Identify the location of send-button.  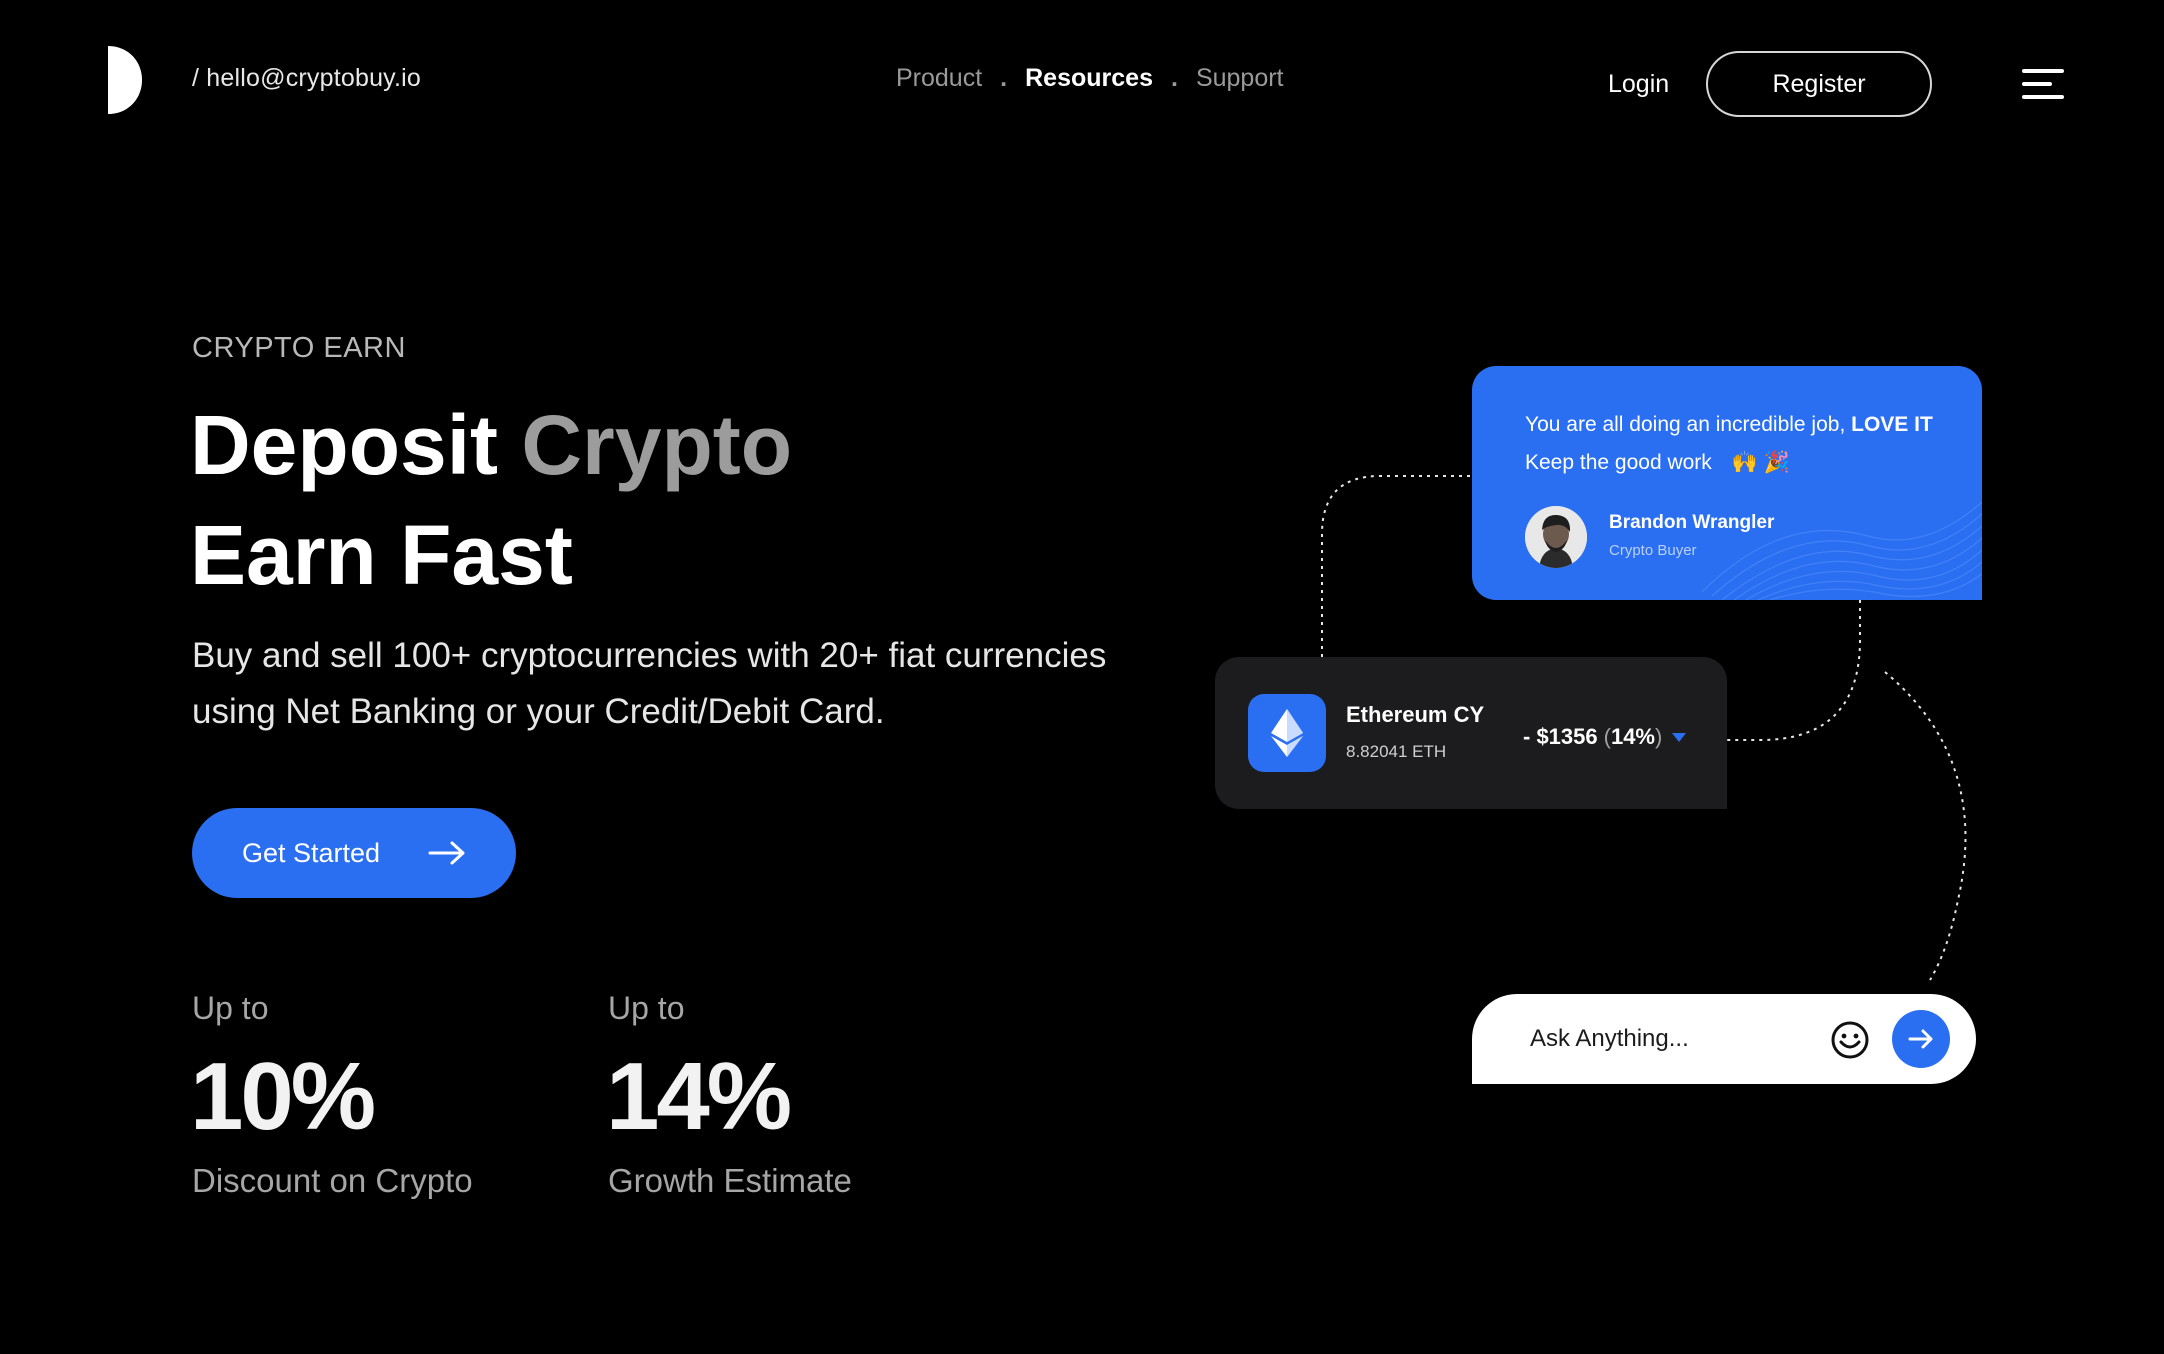
(1921, 1039).